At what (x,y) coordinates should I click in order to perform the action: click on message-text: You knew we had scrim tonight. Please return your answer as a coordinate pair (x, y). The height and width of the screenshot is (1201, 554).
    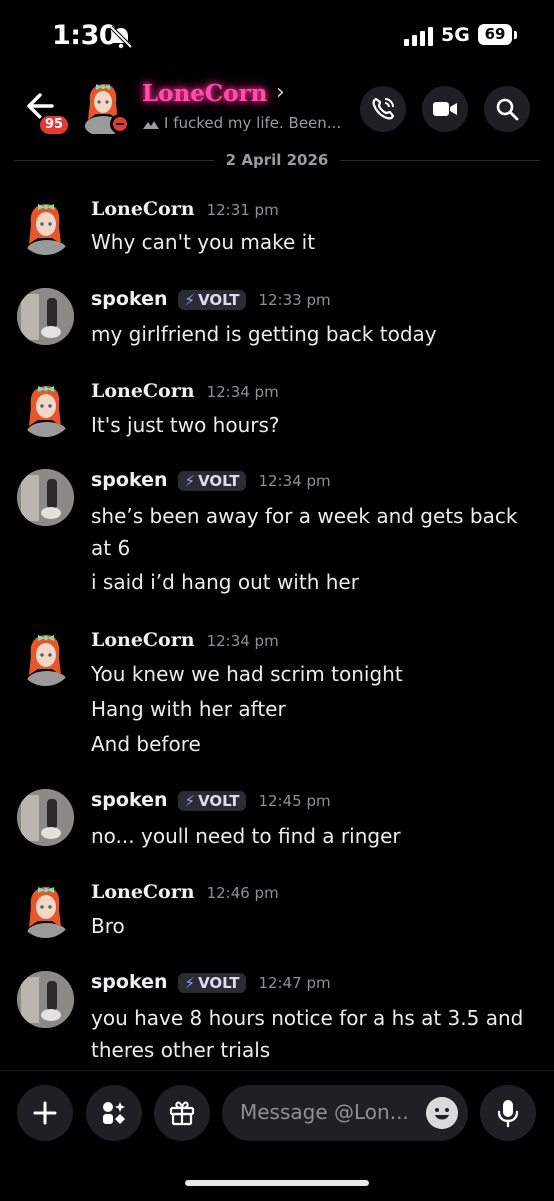
    Looking at the image, I should click on (247, 674).